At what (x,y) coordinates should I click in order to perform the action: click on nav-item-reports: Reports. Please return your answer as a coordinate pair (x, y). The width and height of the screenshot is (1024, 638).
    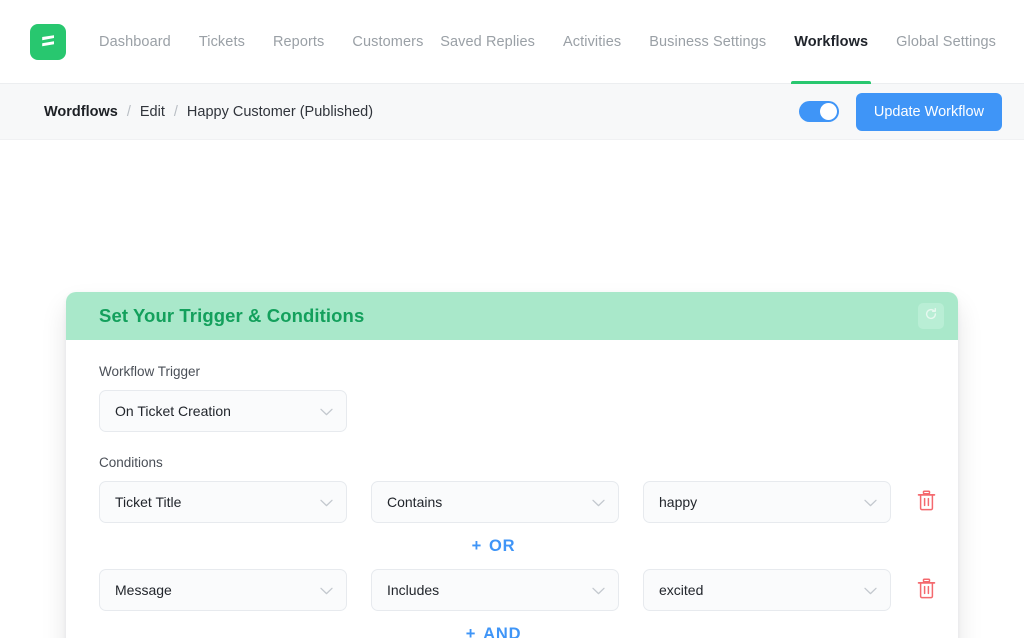
    Looking at the image, I should click on (298, 42).